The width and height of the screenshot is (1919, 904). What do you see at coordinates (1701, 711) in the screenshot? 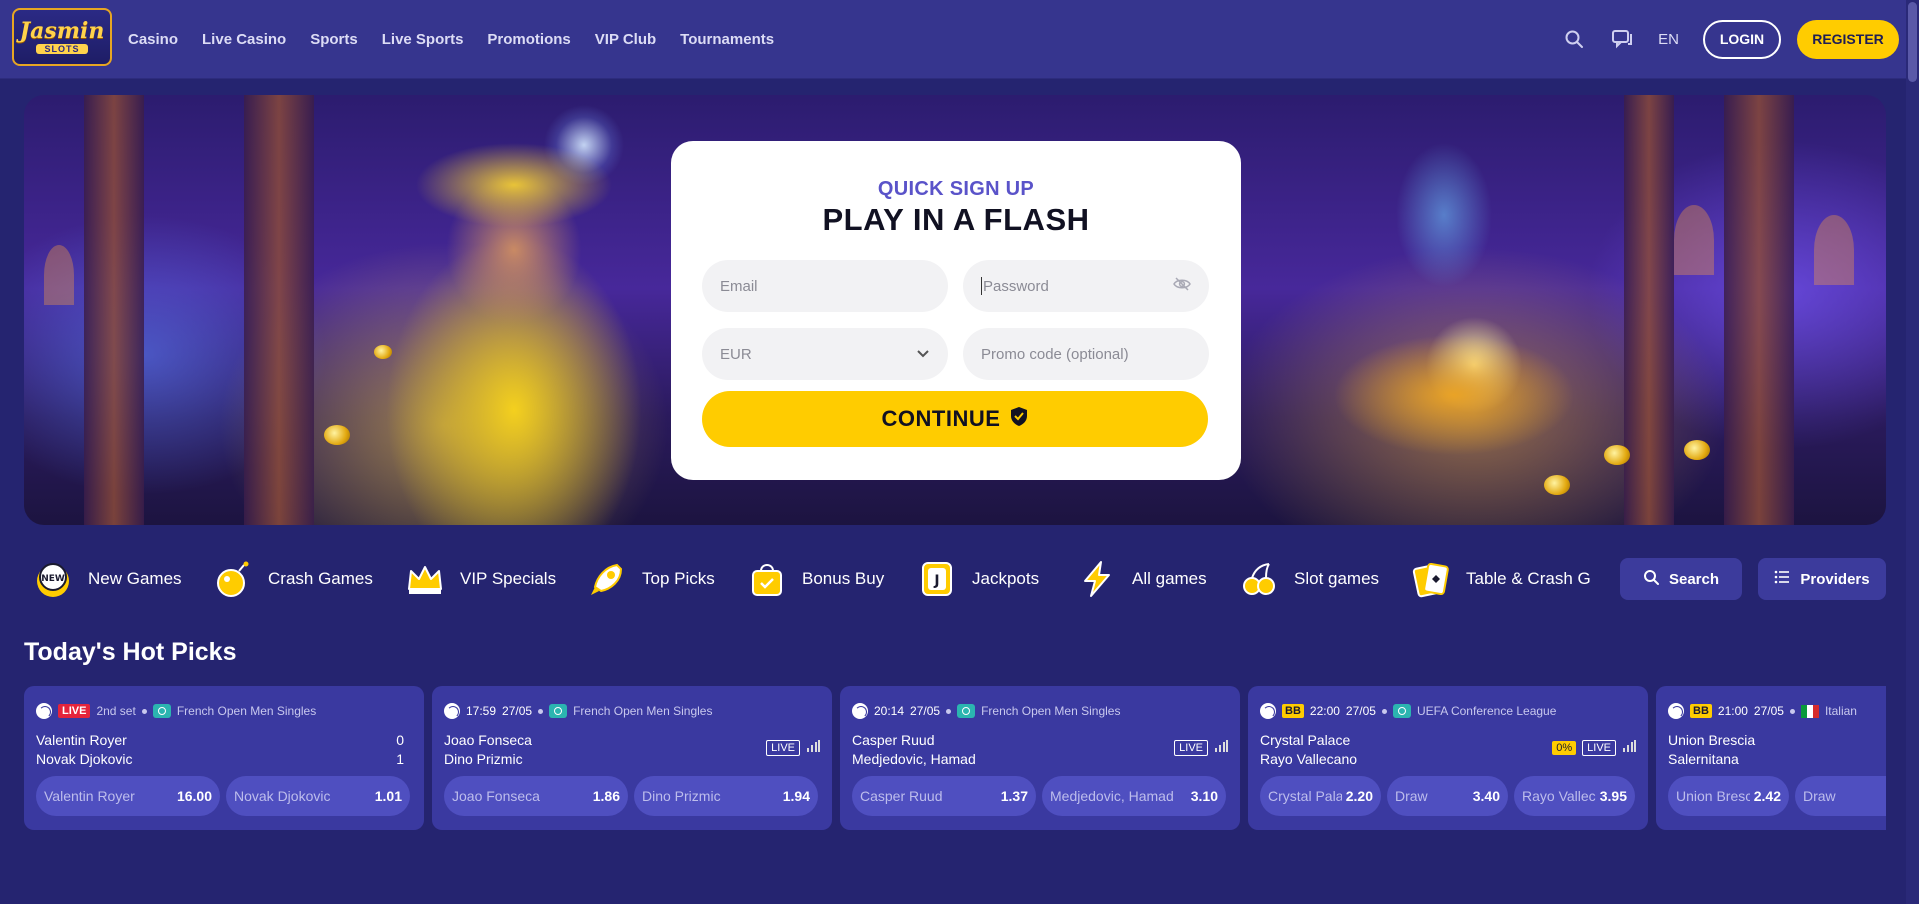
I see `bet-builder-badge: BB` at bounding box center [1701, 711].